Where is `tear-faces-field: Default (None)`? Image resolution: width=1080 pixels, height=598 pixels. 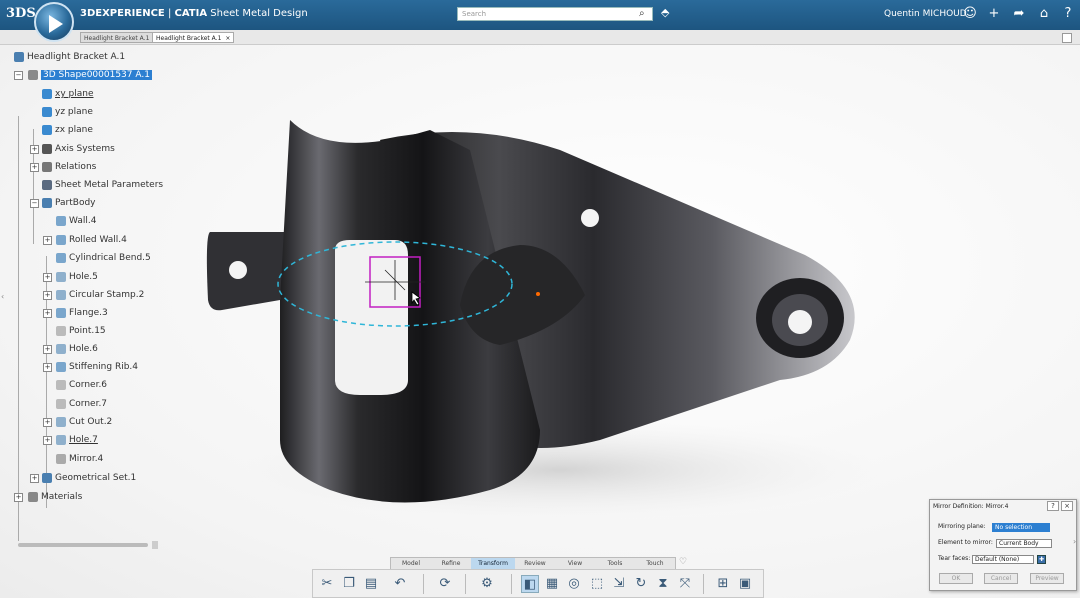 tear-faces-field: Default (None) is located at coordinates (1003, 559).